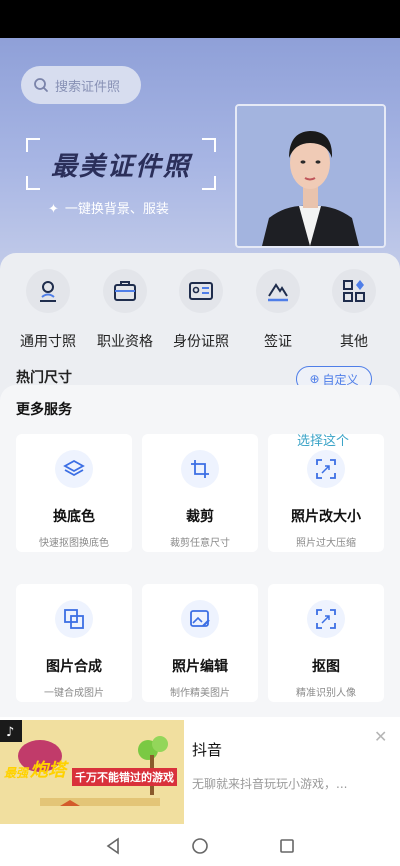 This screenshot has height=866, width=400. Describe the element at coordinates (354, 310) in the screenshot. I see `category-other: 其他` at that location.